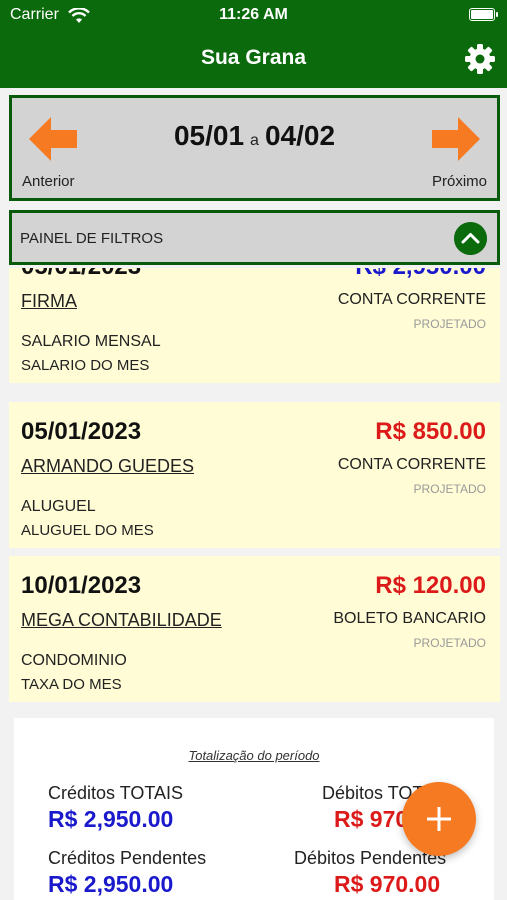 The height and width of the screenshot is (900, 507). I want to click on period-start: 05/01, so click(209, 135).